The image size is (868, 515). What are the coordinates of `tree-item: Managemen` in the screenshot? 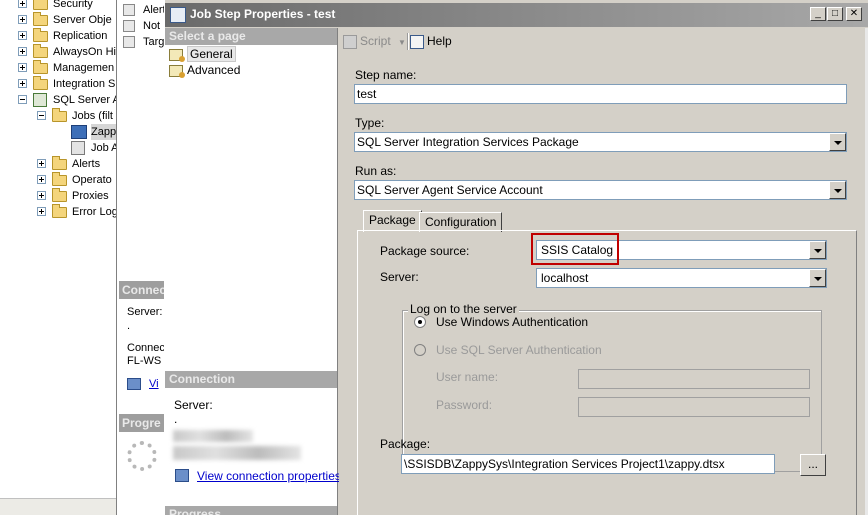 It's located at (58, 68).